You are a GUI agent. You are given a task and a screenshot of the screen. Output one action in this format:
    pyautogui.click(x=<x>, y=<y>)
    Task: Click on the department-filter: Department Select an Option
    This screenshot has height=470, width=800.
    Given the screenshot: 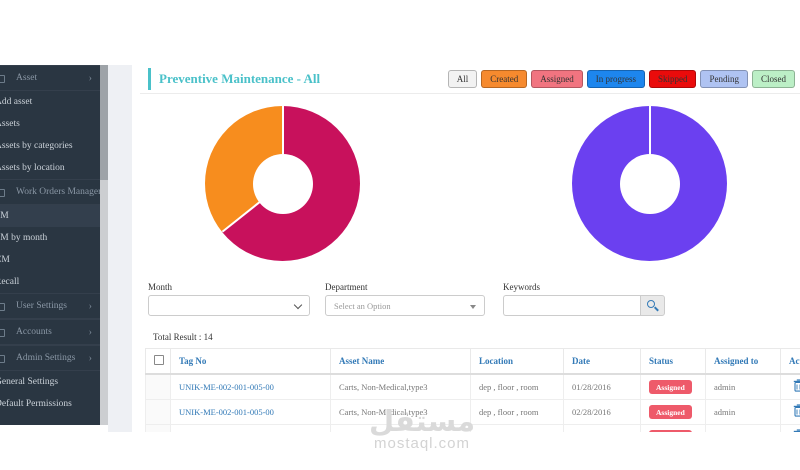 What is the action you would take?
    pyautogui.click(x=405, y=299)
    